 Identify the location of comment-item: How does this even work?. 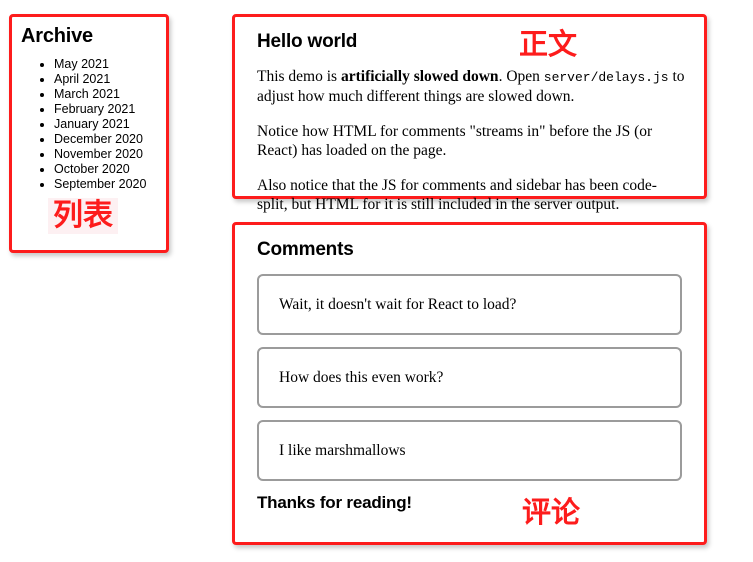
(469, 377).